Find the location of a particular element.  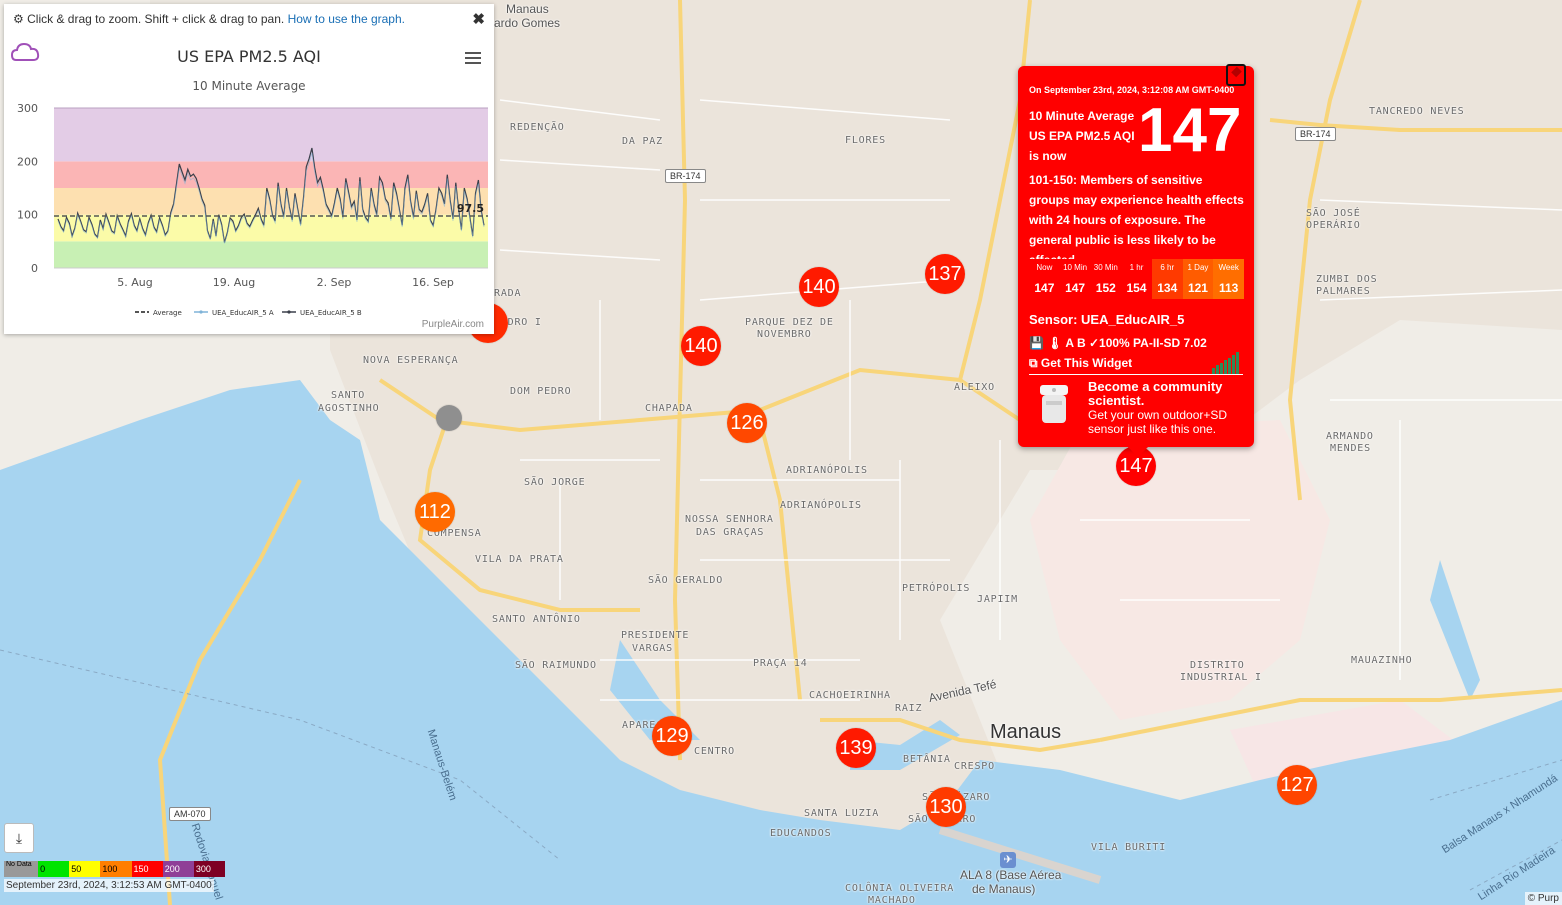

sensor-marker: 112 is located at coordinates (435, 512).